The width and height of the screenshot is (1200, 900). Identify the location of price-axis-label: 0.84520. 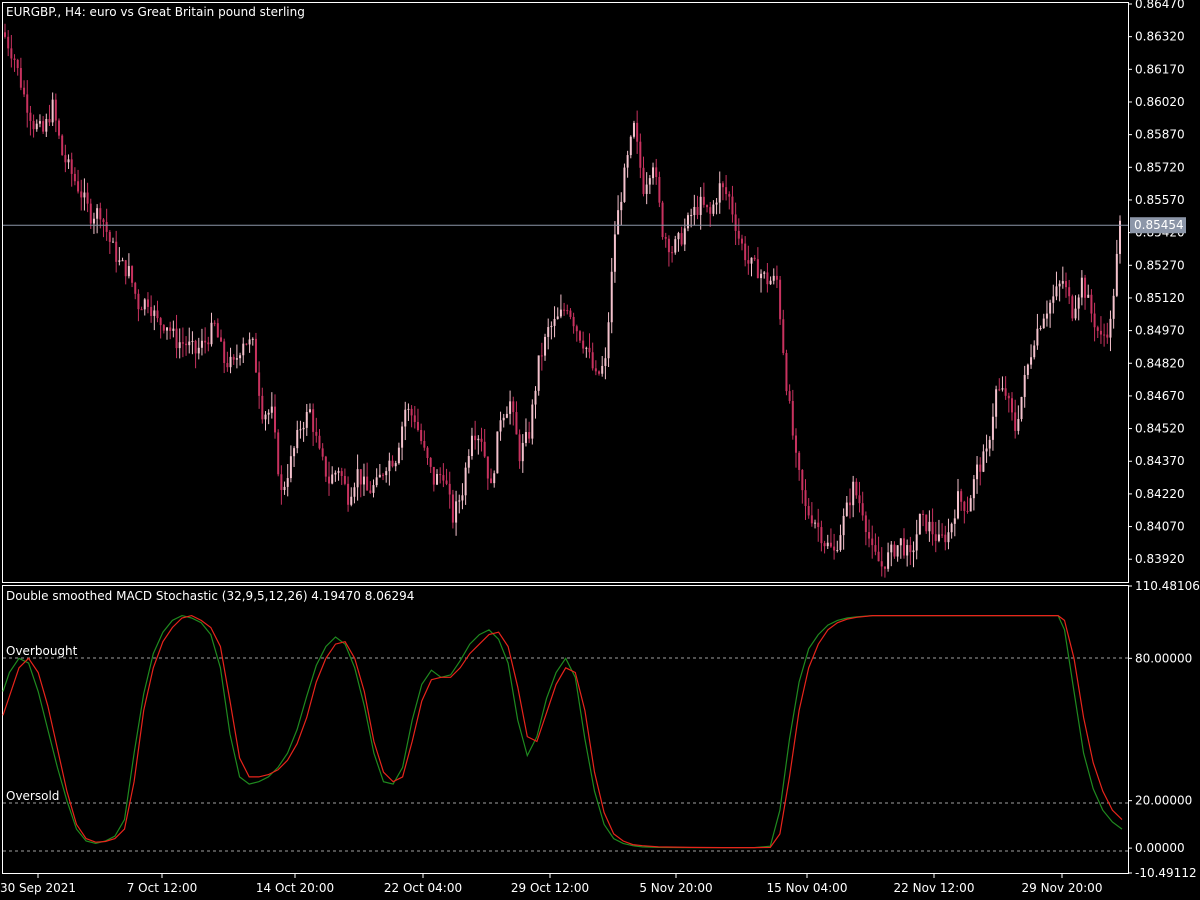
(1160, 429).